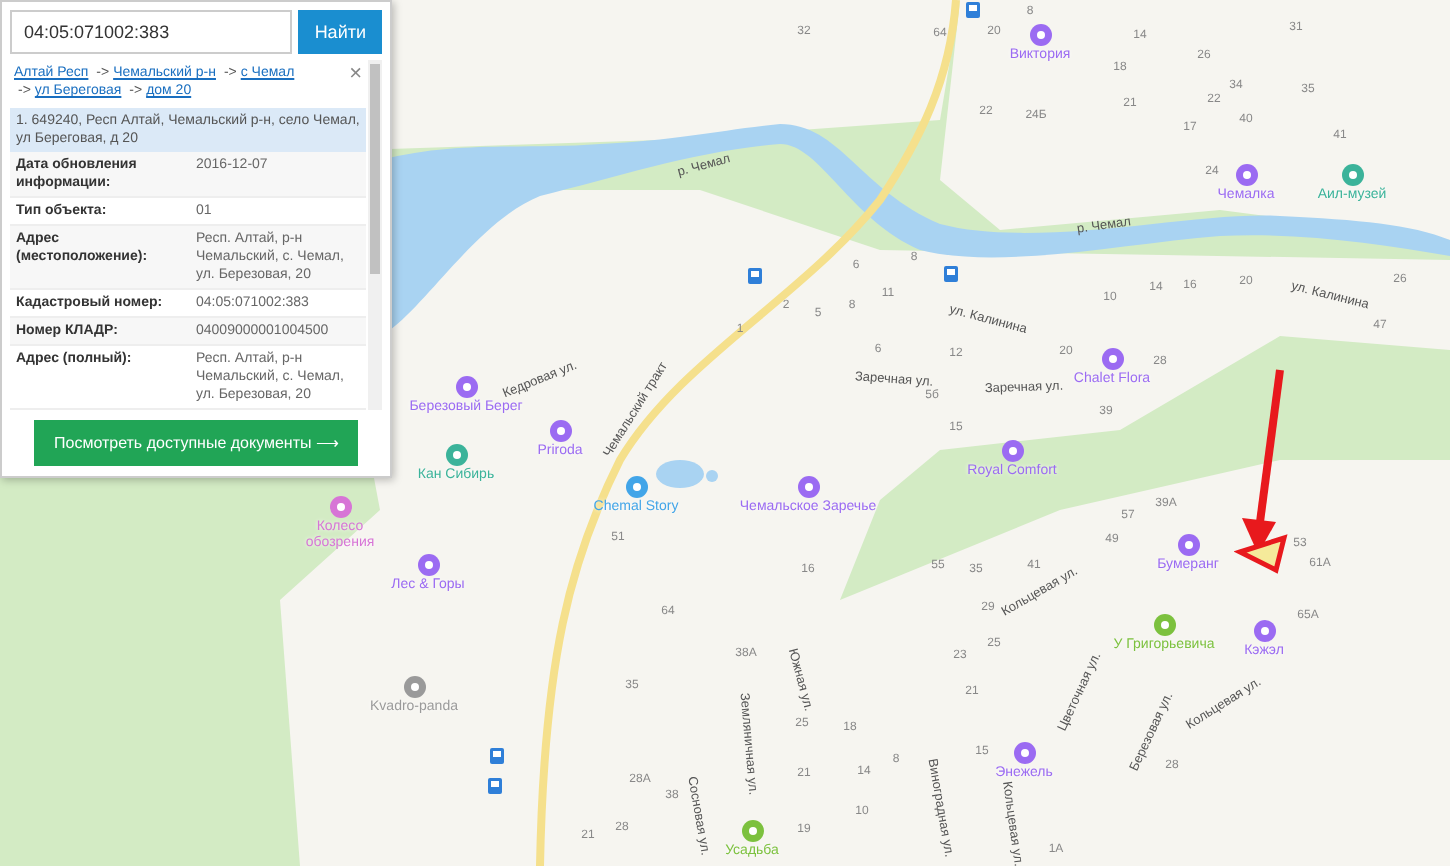 The width and height of the screenshot is (1450, 866). What do you see at coordinates (355, 74) in the screenshot?
I see `close-button: ×` at bounding box center [355, 74].